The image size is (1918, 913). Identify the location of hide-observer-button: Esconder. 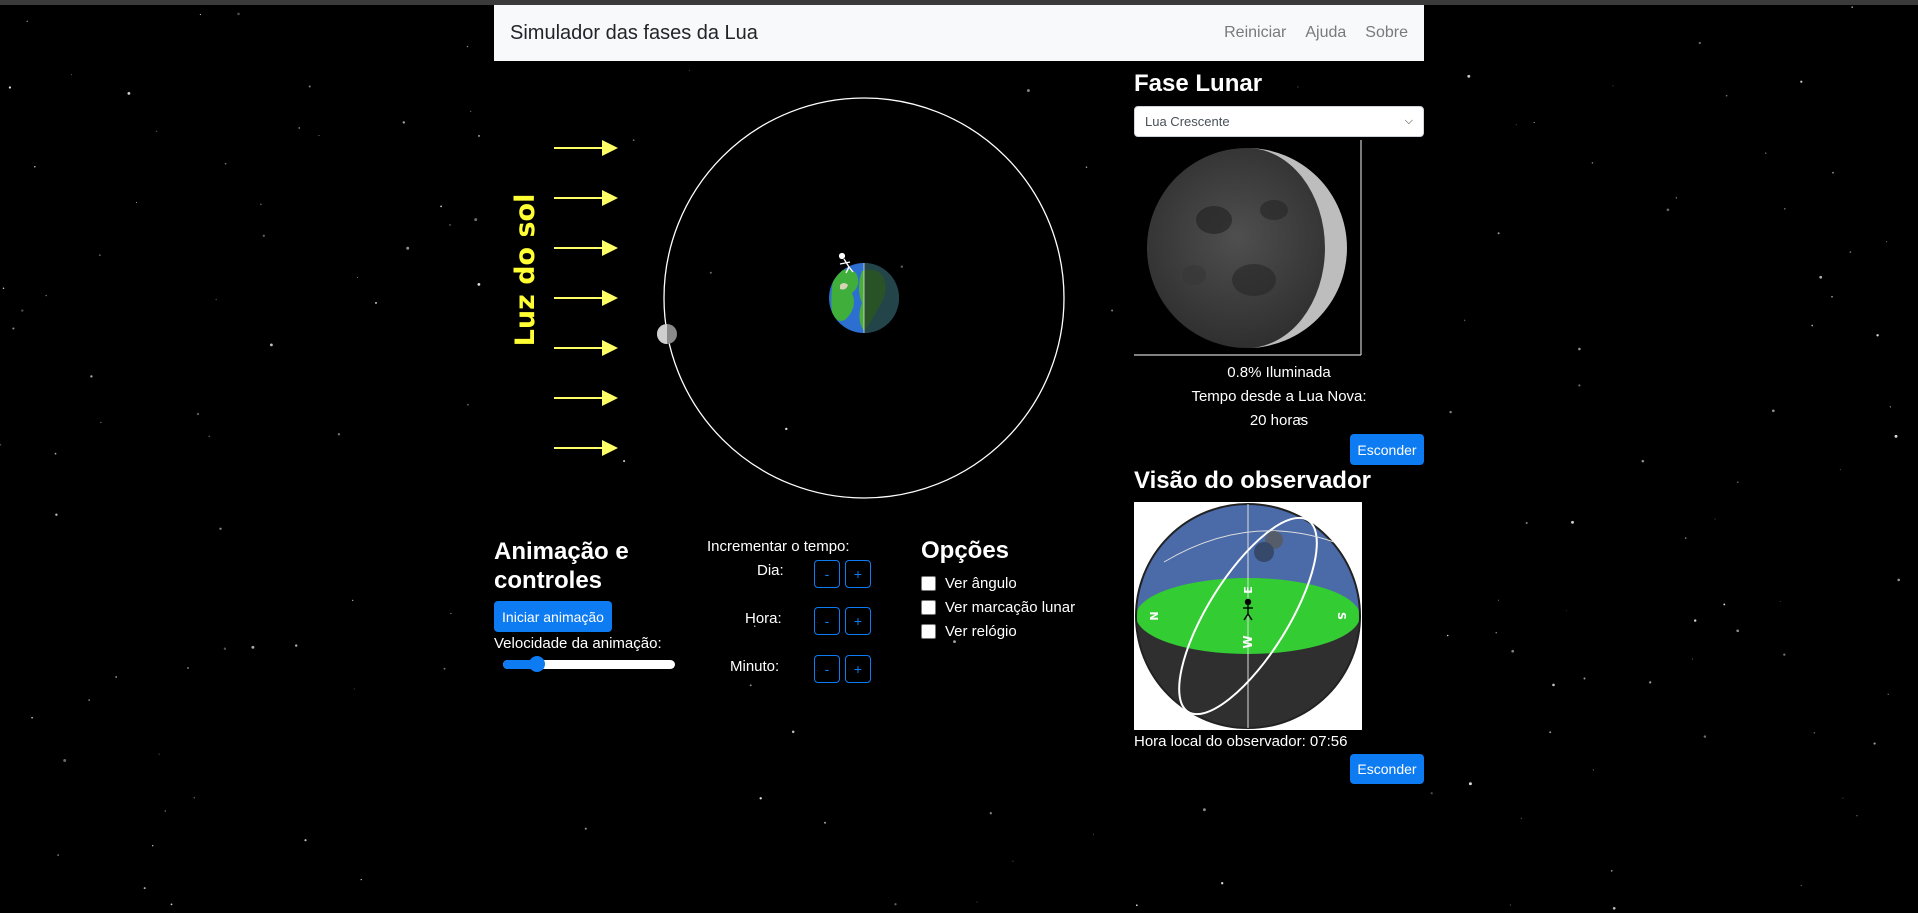
(1387, 769).